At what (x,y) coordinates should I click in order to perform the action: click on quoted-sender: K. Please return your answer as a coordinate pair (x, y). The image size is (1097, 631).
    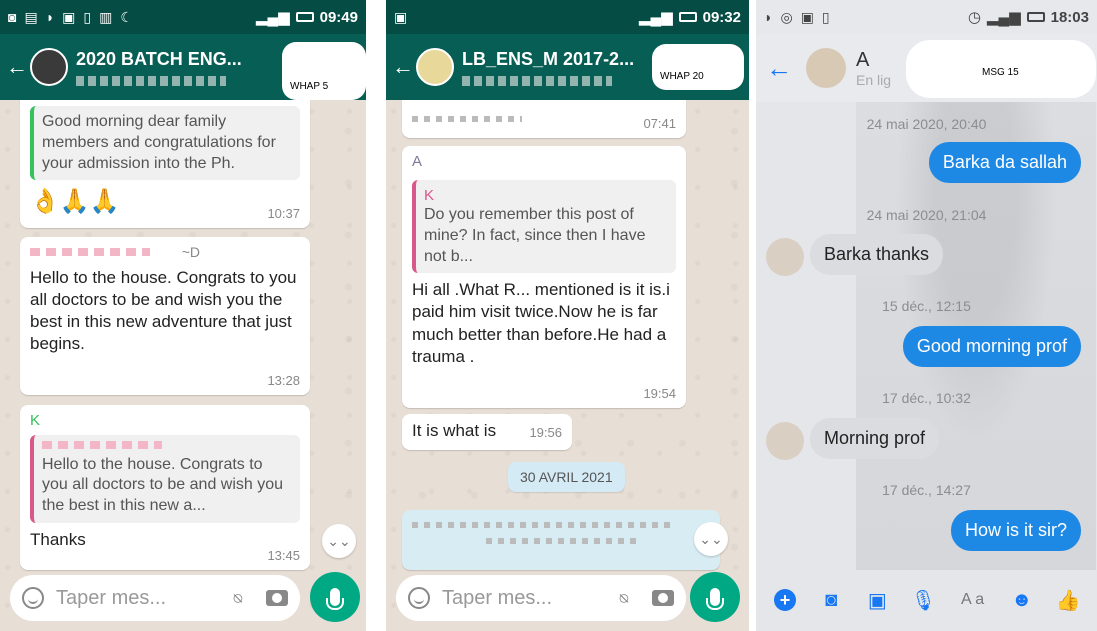
    Looking at the image, I should click on (429, 195).